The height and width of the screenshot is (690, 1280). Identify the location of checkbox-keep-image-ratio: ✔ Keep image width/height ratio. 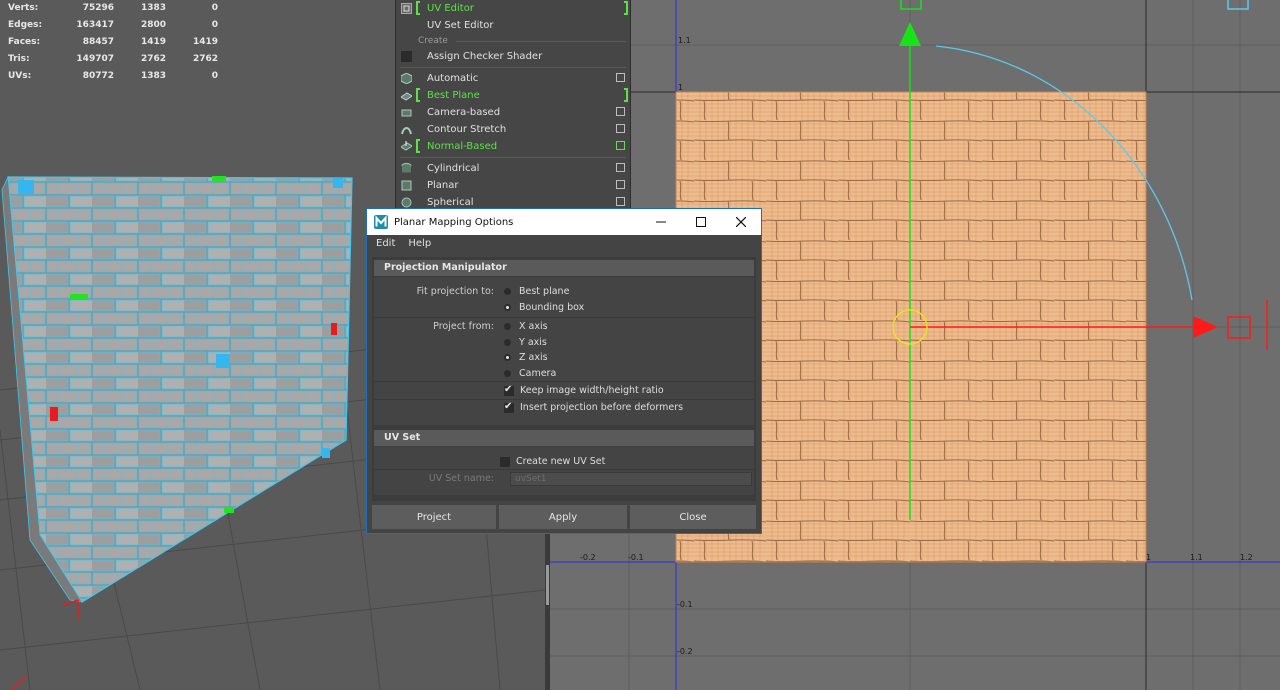
(584, 389).